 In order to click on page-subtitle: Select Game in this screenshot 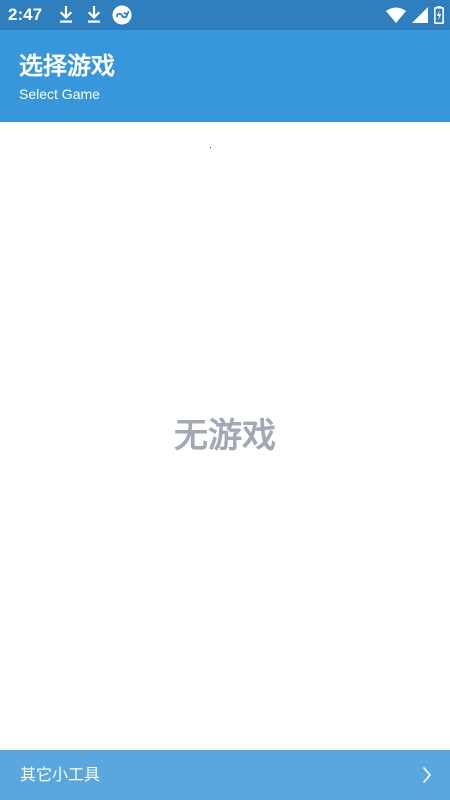, I will do `click(59, 94)`.